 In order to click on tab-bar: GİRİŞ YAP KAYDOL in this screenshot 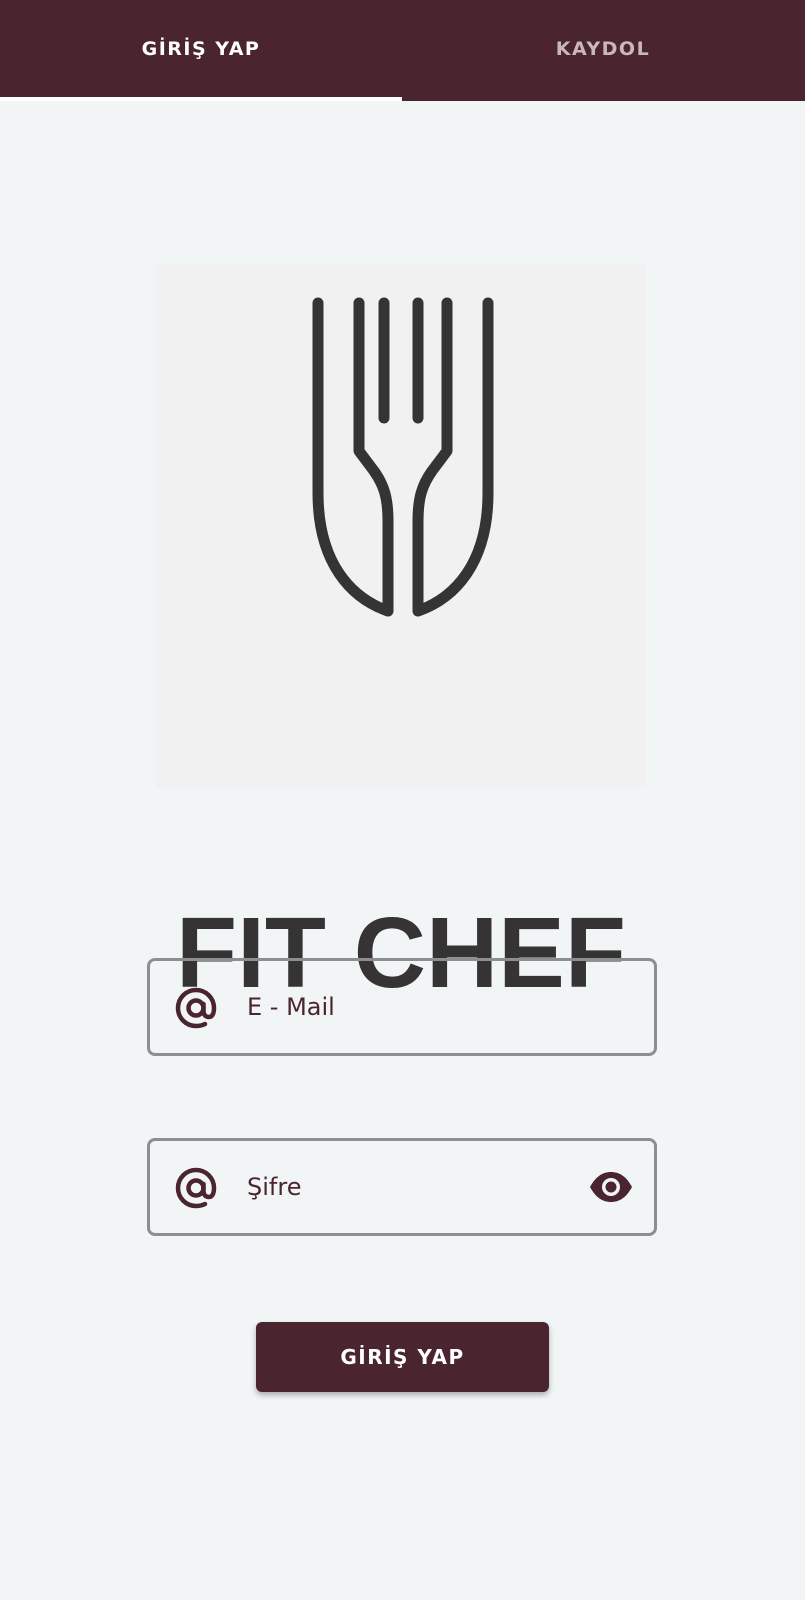, I will do `click(402, 50)`.